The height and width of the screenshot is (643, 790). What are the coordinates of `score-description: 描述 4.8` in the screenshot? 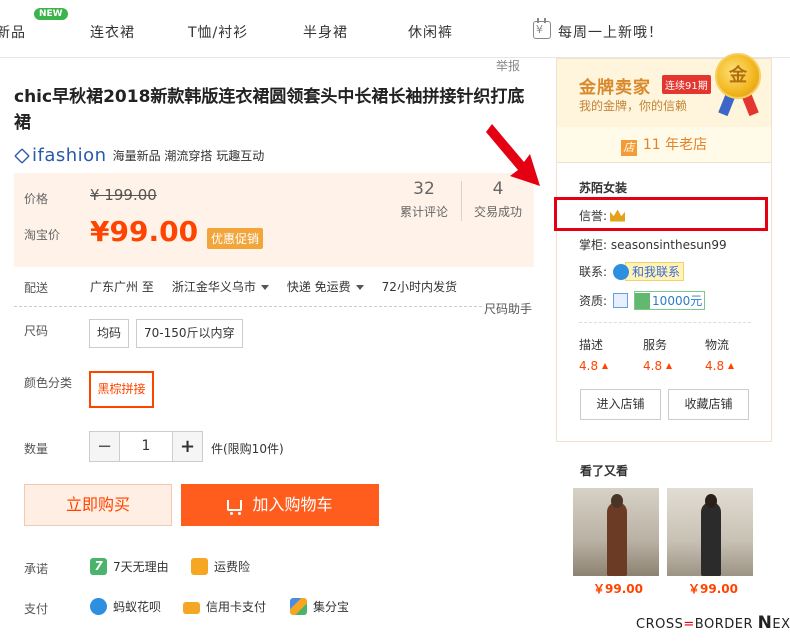 It's located at (594, 354).